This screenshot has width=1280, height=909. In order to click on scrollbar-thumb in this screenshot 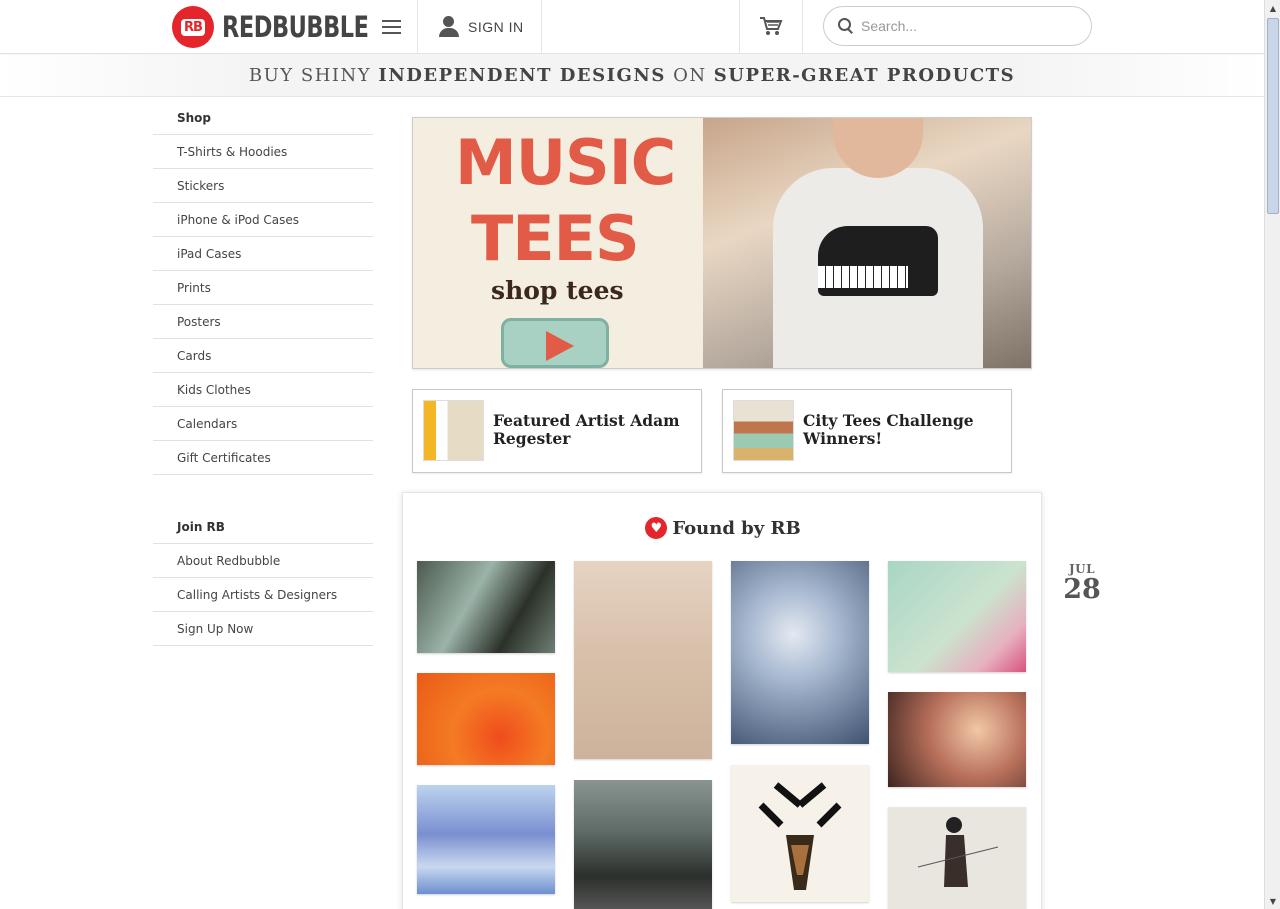, I will do `click(1273, 116)`.